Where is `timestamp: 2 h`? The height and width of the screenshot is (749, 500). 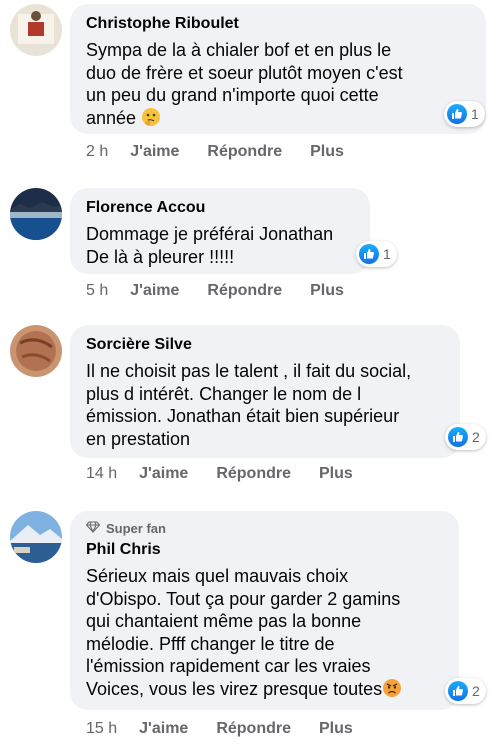 timestamp: 2 h is located at coordinates (97, 152).